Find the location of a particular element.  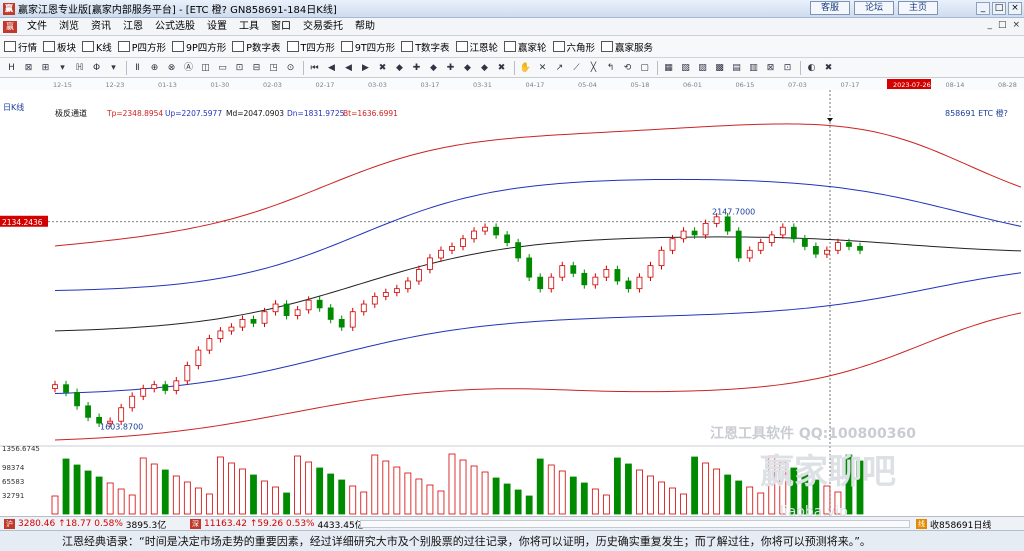

menu-tools: 工具 is located at coordinates (249, 27).